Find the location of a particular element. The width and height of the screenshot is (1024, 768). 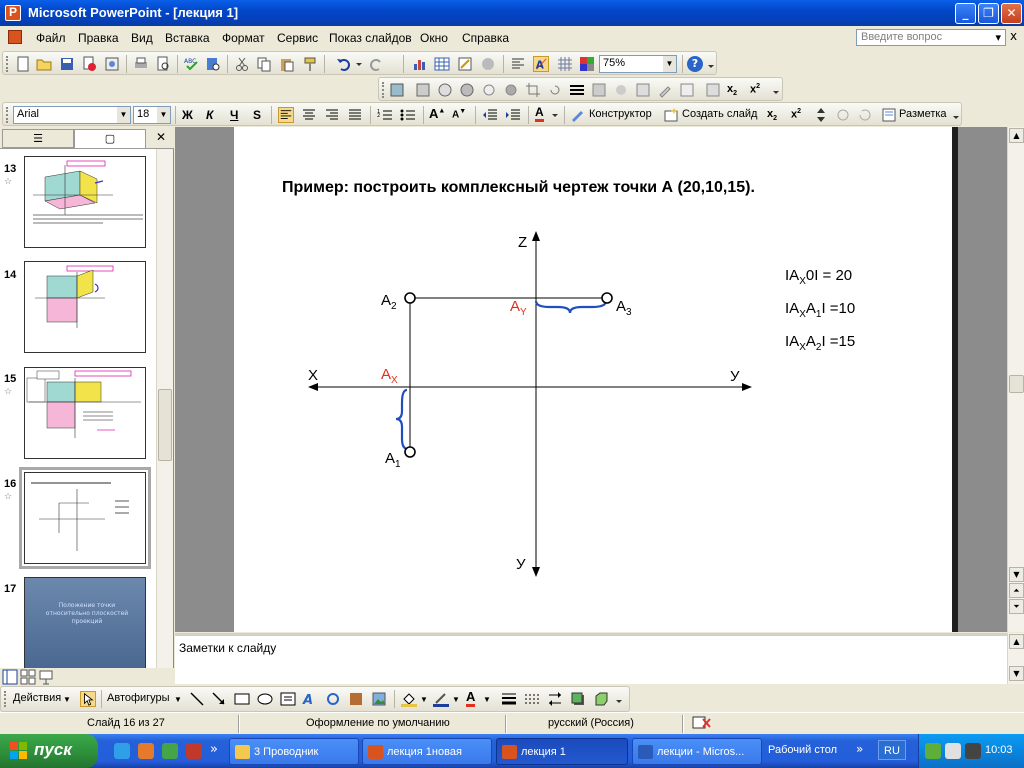

font-select: Arial ▼ is located at coordinates (72, 115).